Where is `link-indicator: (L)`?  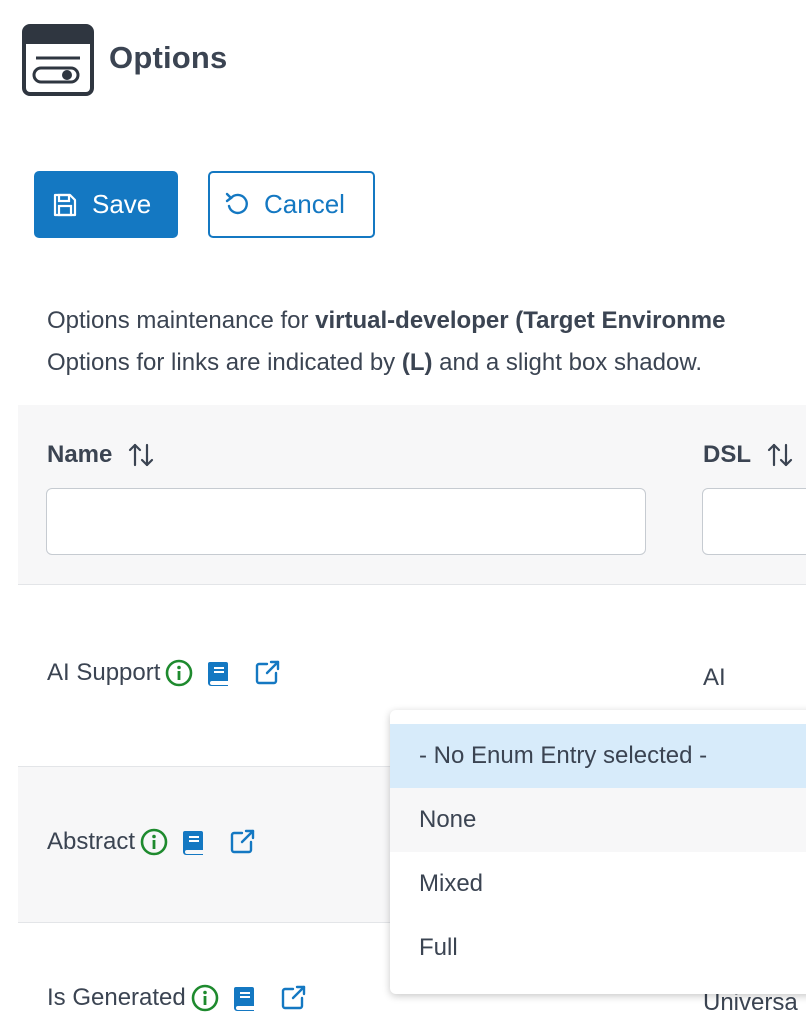 link-indicator: (L) is located at coordinates (417, 362).